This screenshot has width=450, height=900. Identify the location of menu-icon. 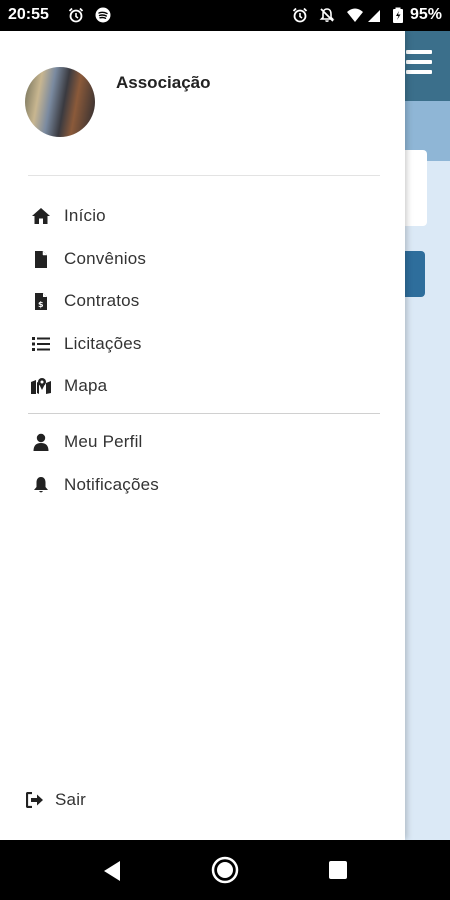
(419, 62).